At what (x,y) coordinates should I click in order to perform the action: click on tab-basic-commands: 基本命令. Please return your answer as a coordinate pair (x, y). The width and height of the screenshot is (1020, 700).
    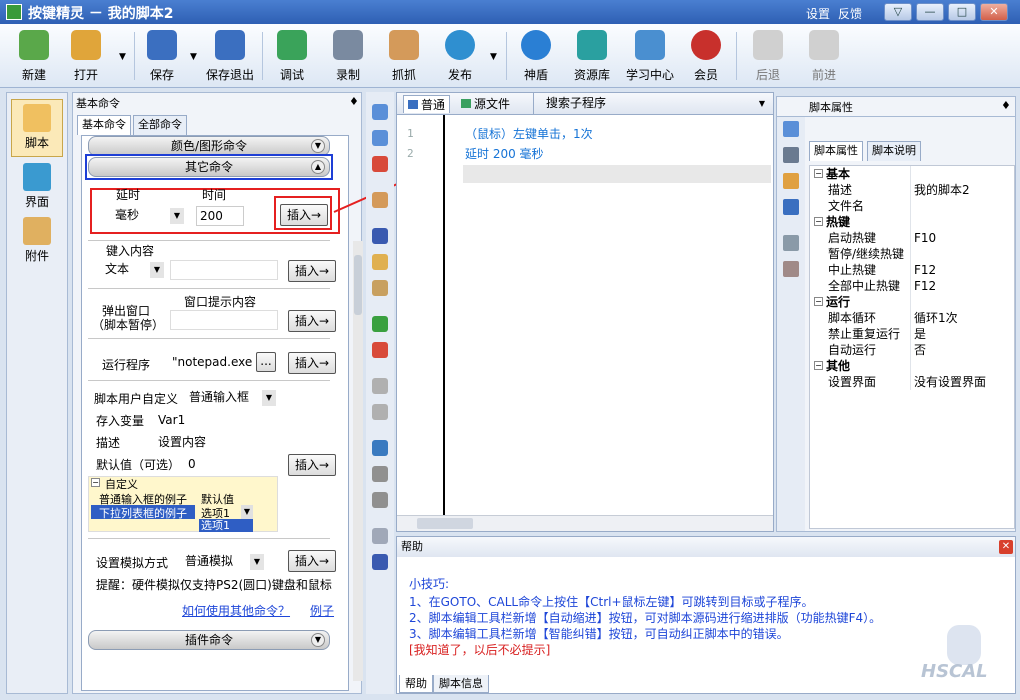
    Looking at the image, I should click on (104, 125).